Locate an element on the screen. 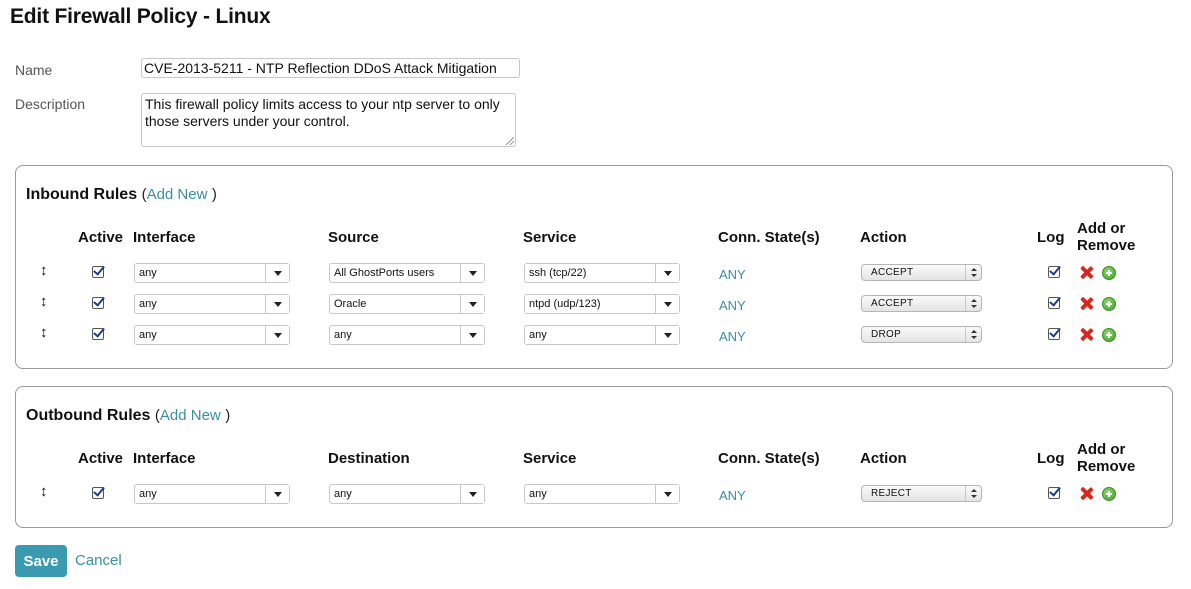  destination-value: any is located at coordinates (343, 494).